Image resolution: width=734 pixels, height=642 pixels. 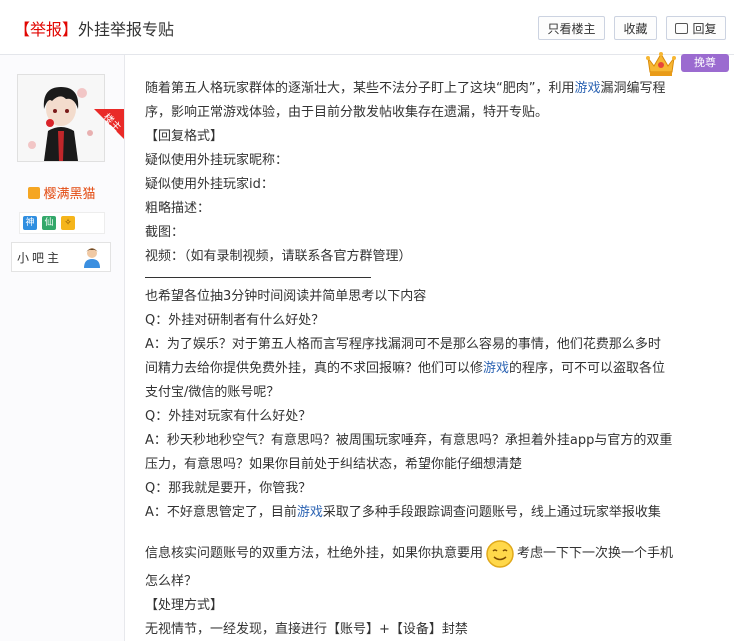 I want to click on post-line: 疑似使用外挂玩家id：, so click(x=209, y=184).